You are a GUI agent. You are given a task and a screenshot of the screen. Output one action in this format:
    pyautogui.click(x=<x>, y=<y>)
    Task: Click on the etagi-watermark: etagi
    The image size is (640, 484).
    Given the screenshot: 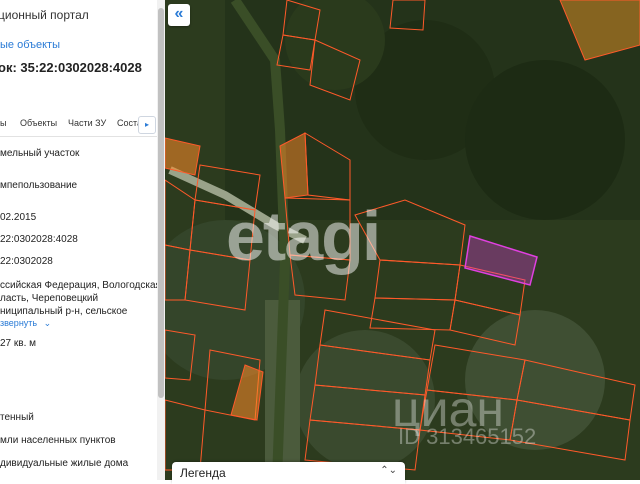 What is the action you would take?
    pyautogui.click(x=303, y=236)
    